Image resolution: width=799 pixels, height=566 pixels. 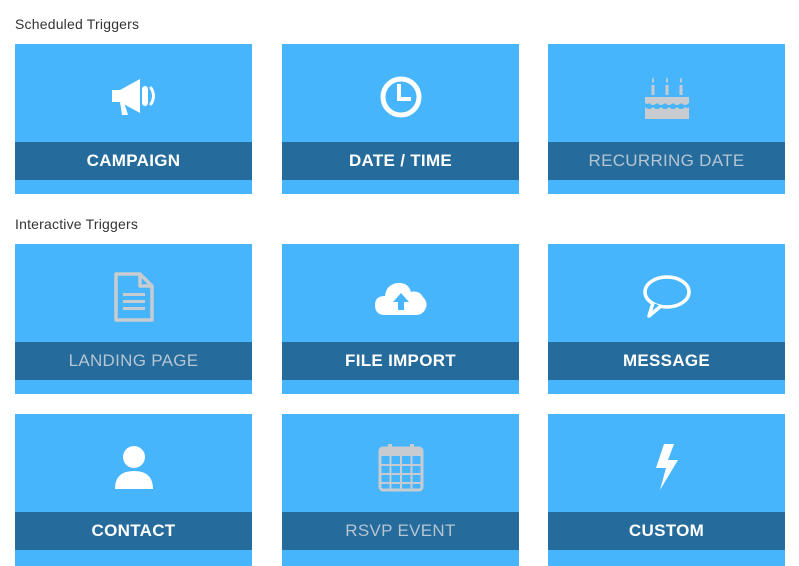 I want to click on trigger-tile-campaign: CAMPAIGN, so click(x=133, y=119).